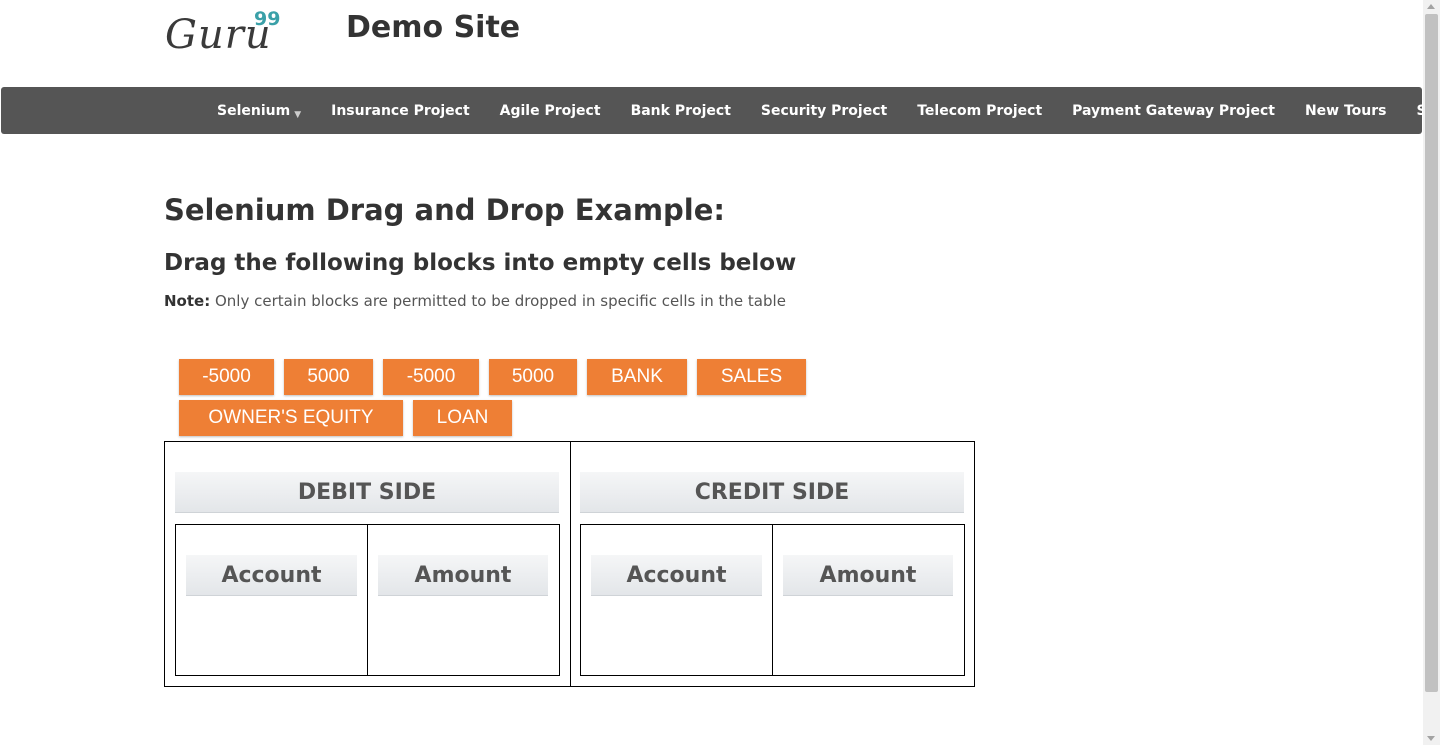  What do you see at coordinates (533, 377) in the screenshot?
I see `drag-block-5000-b: 5000` at bounding box center [533, 377].